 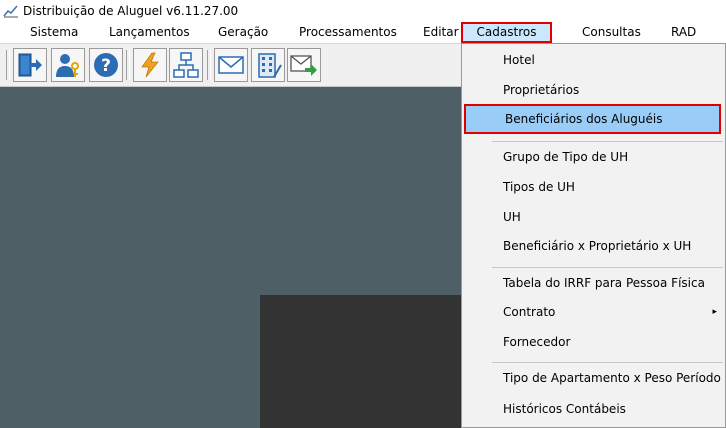 I want to click on envelope-icon, so click(x=231, y=65).